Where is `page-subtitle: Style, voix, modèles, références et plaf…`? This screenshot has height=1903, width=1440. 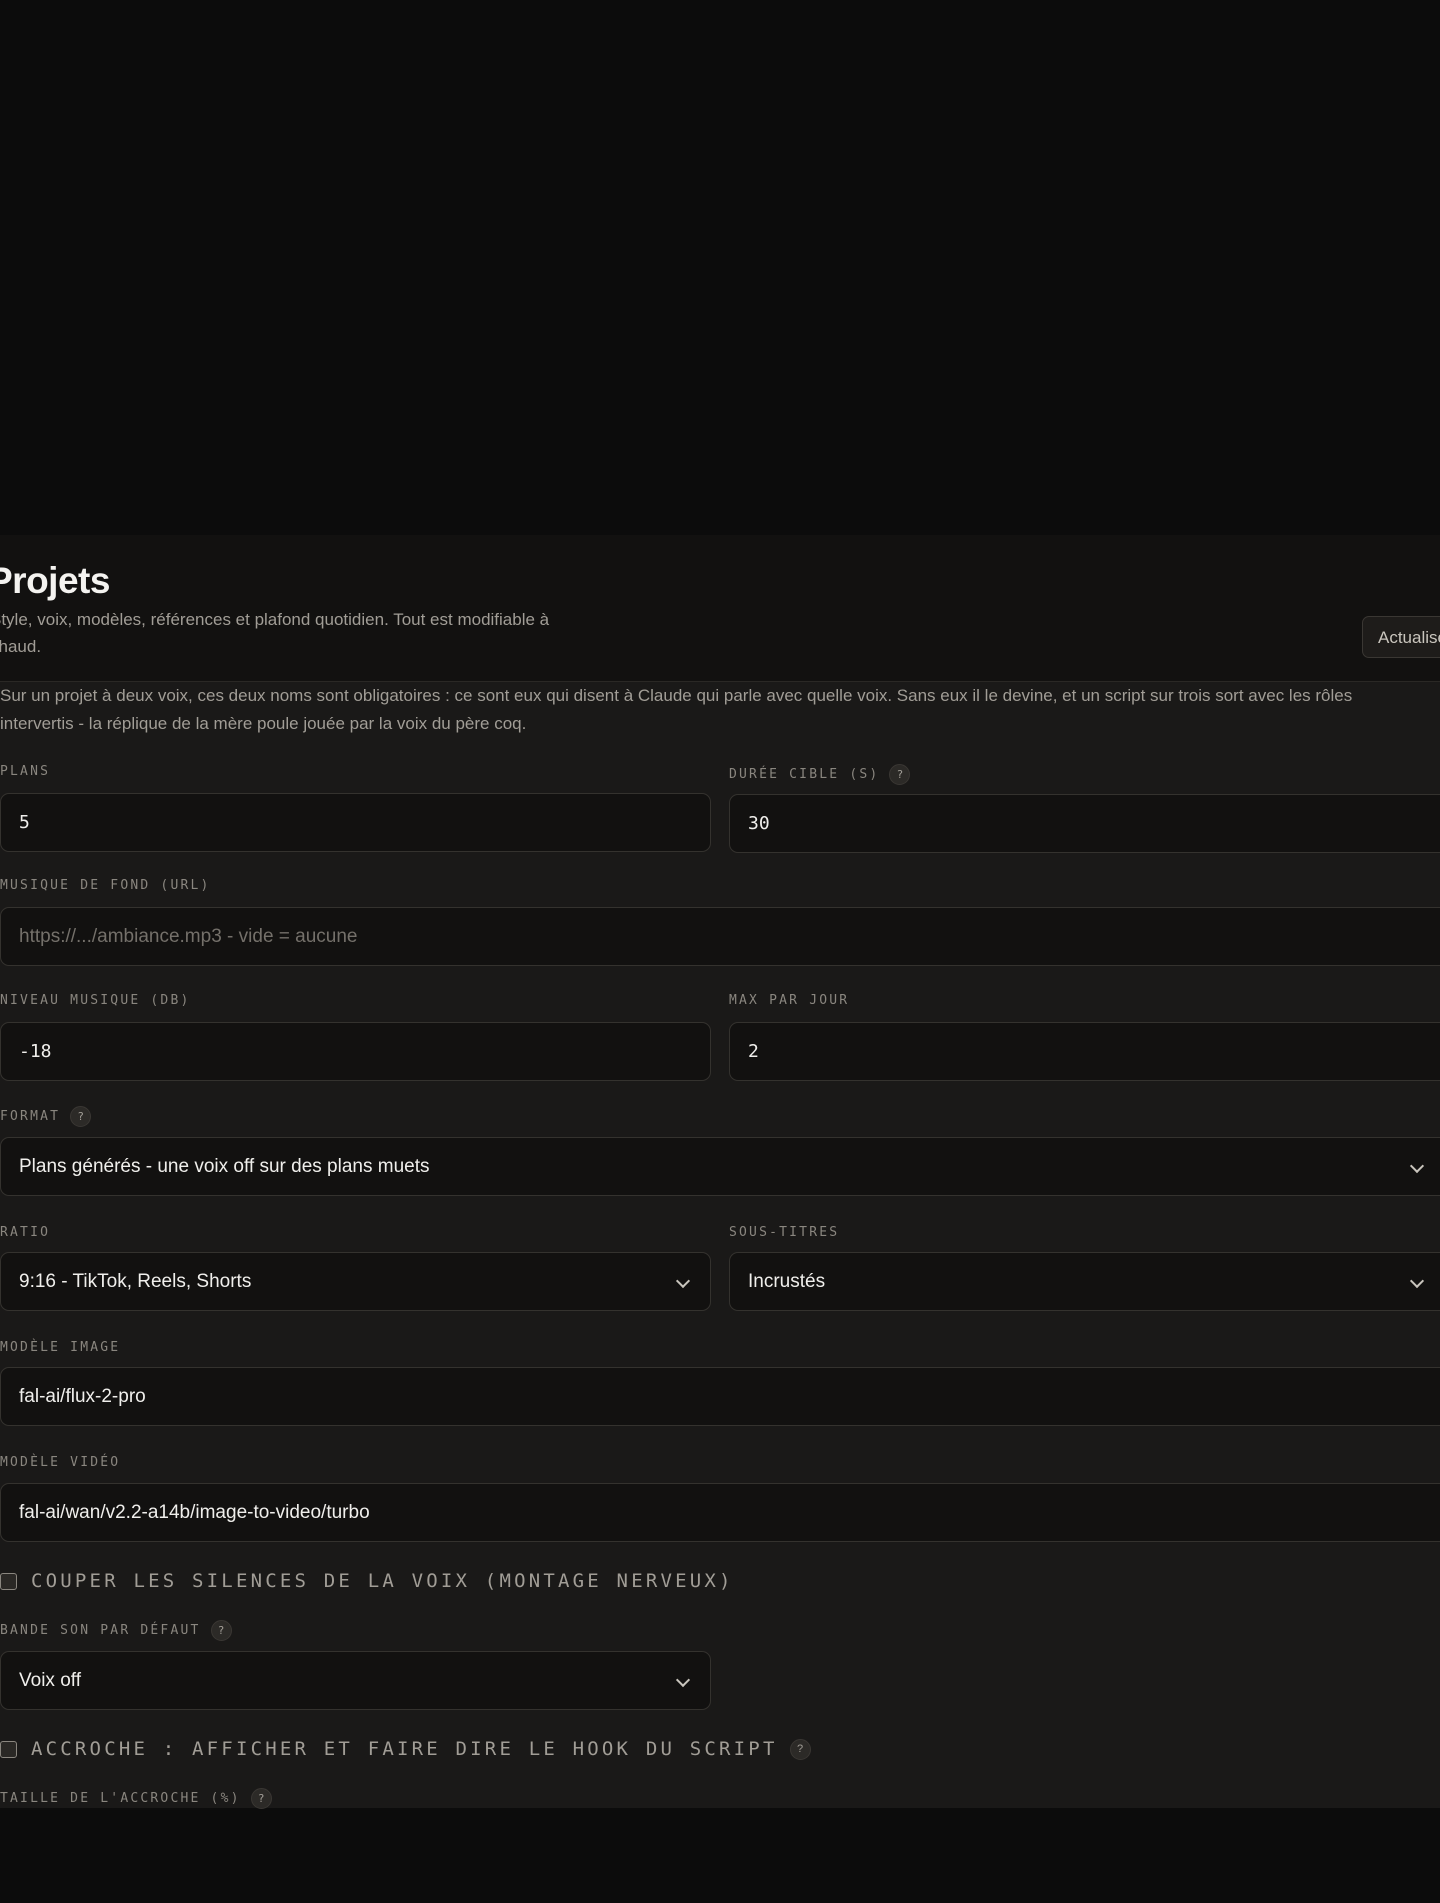
page-subtitle: Style, voix, modèles, références et plaf… is located at coordinates (275, 633).